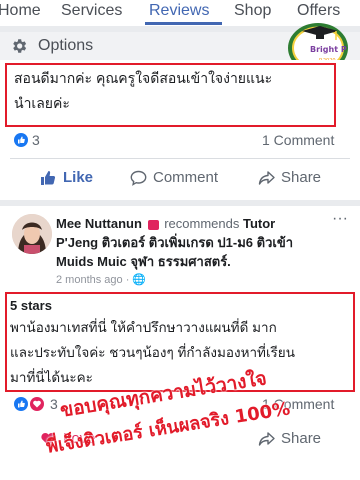  What do you see at coordinates (186, 177) in the screenshot?
I see `comment-label: Comment` at bounding box center [186, 177].